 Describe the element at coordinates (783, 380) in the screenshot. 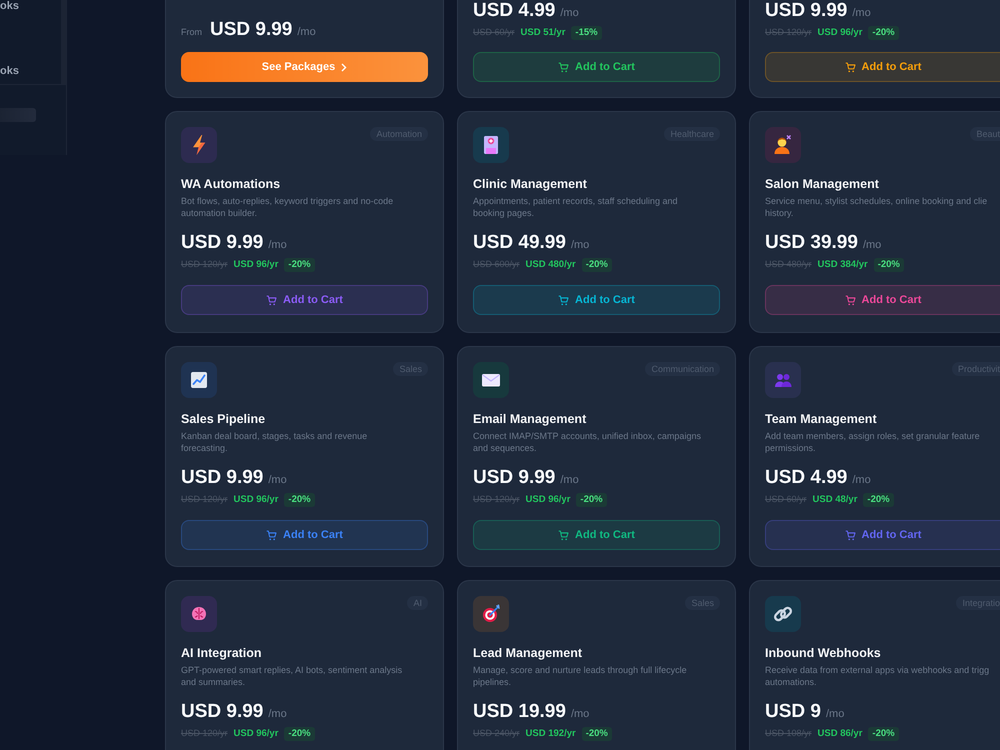

I see `people-icon` at that location.